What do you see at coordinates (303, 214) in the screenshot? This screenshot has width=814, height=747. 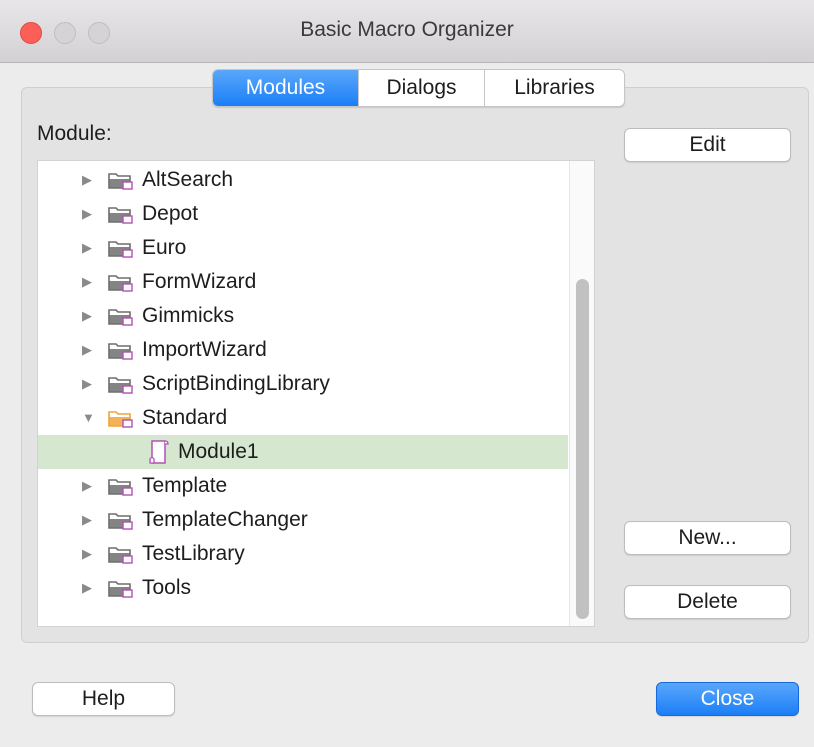 I see `tree-library-item: ▶ Depot` at bounding box center [303, 214].